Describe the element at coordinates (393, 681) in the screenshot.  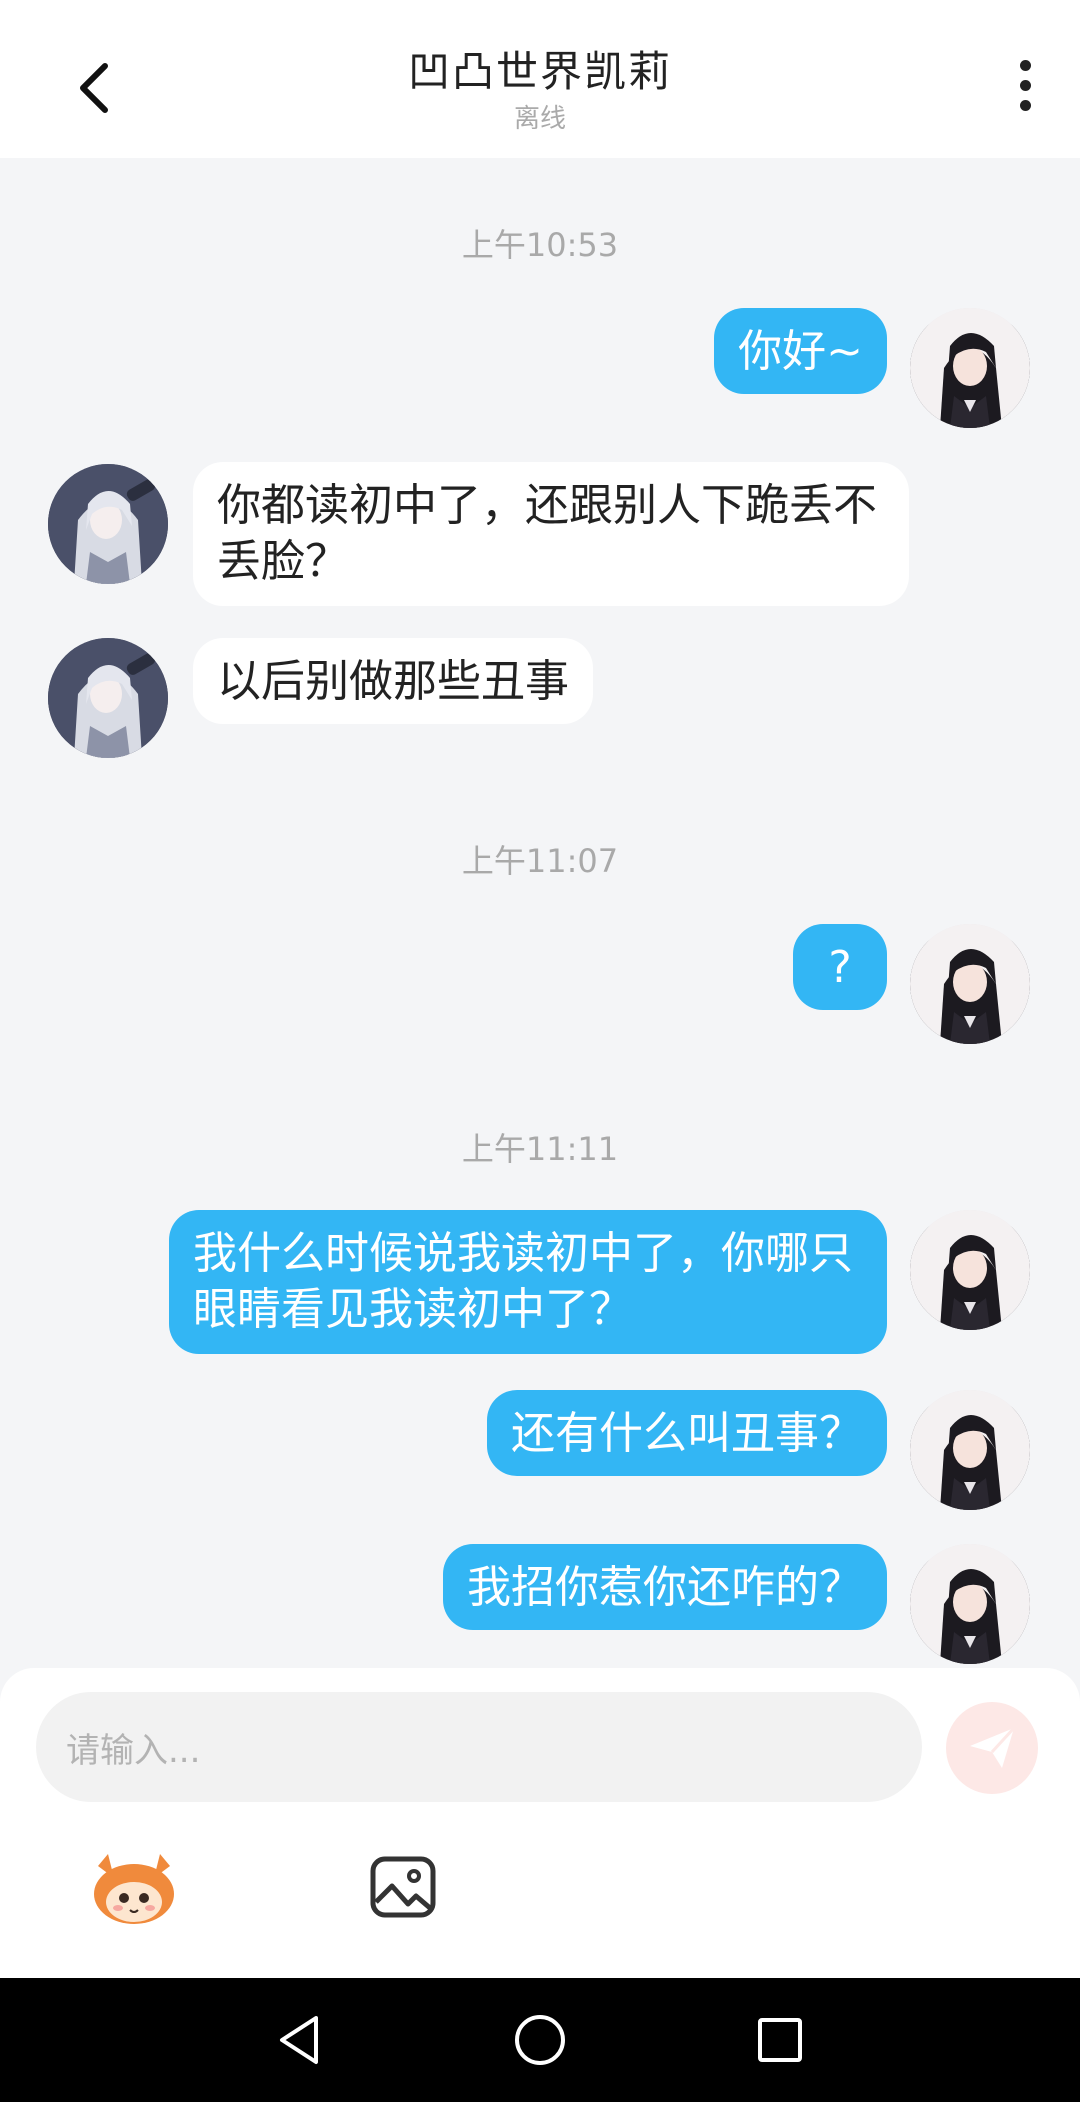
I see `message-bubble-received: 以后别做那些丑事` at that location.